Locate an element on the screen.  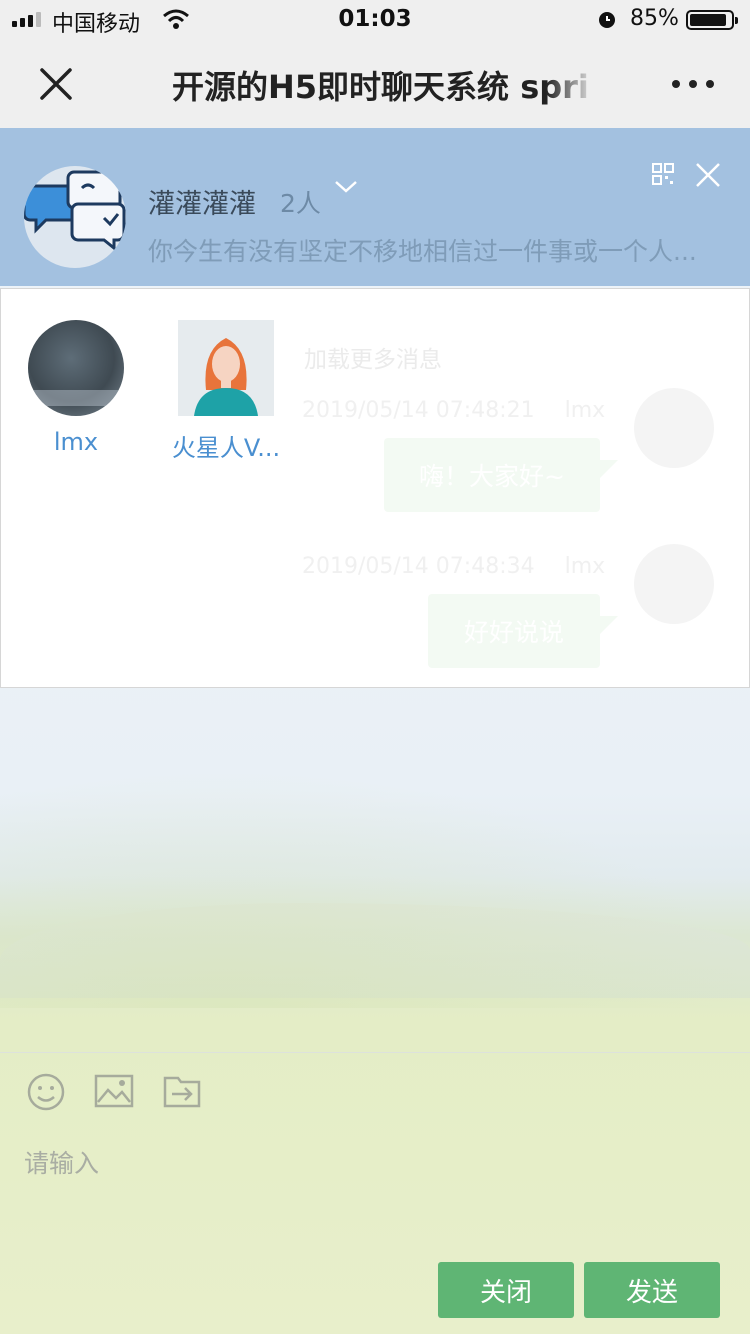
page-title: 开源的H5即时聊天系统 spri is located at coordinates (384, 85).